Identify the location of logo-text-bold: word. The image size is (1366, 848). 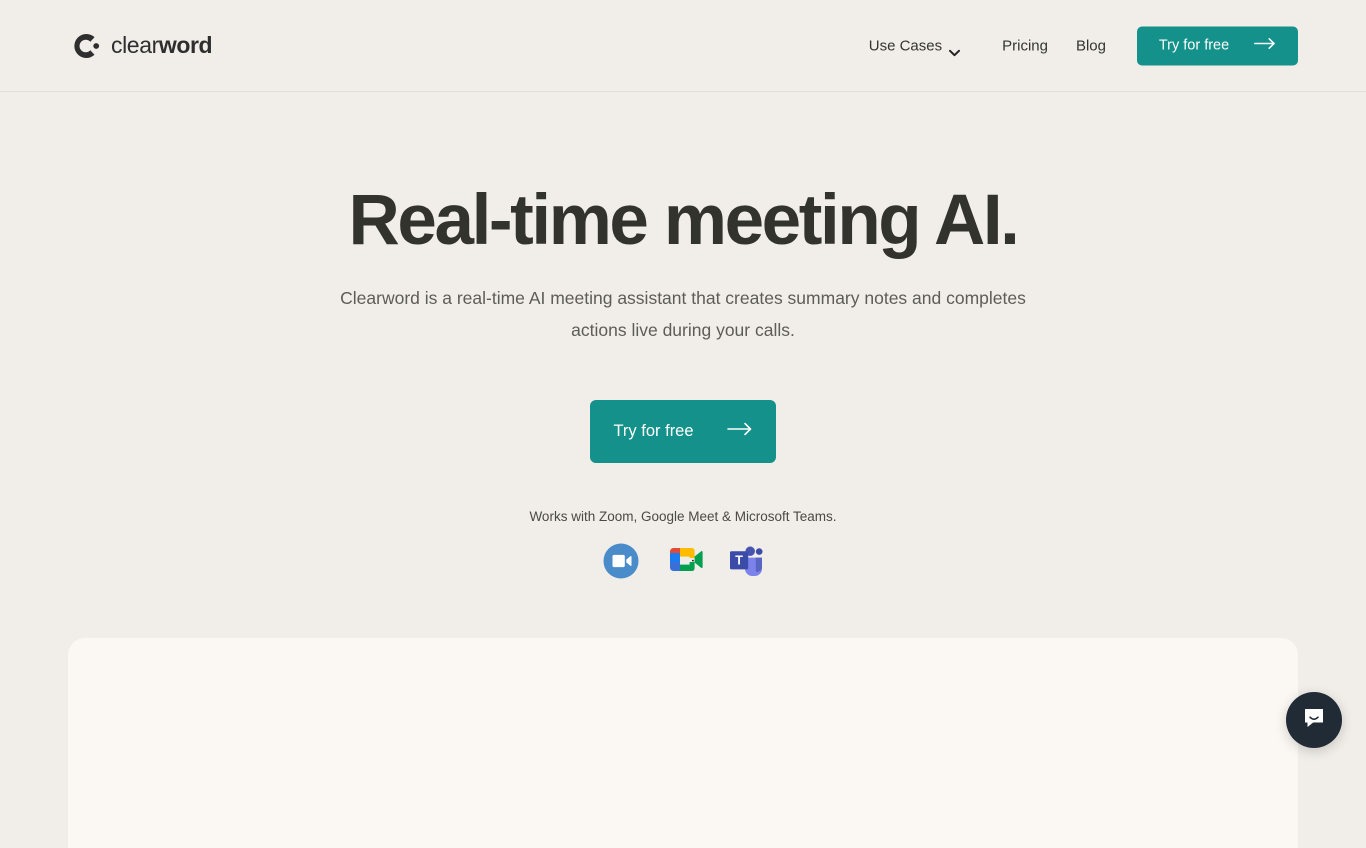
(185, 45).